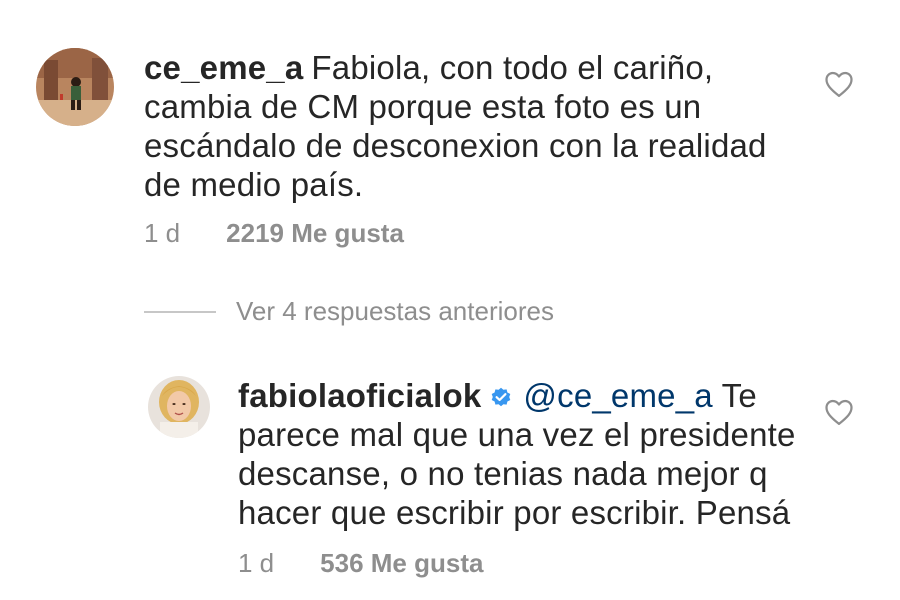 The image size is (900, 600). I want to click on view-replies-button: Ver 4 respuestas anteriores, so click(349, 311).